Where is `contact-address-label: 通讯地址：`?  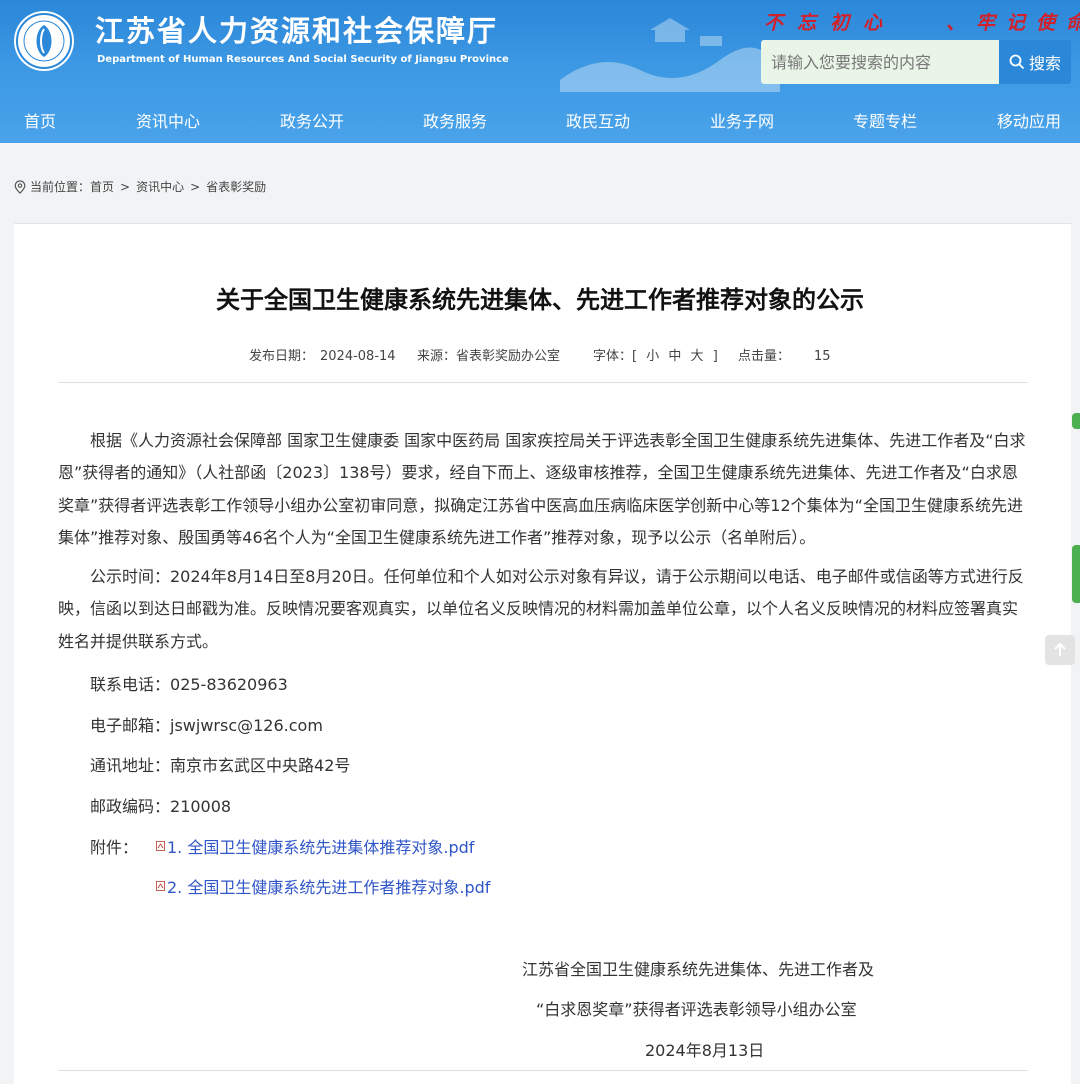 contact-address-label: 通讯地址： is located at coordinates (130, 765).